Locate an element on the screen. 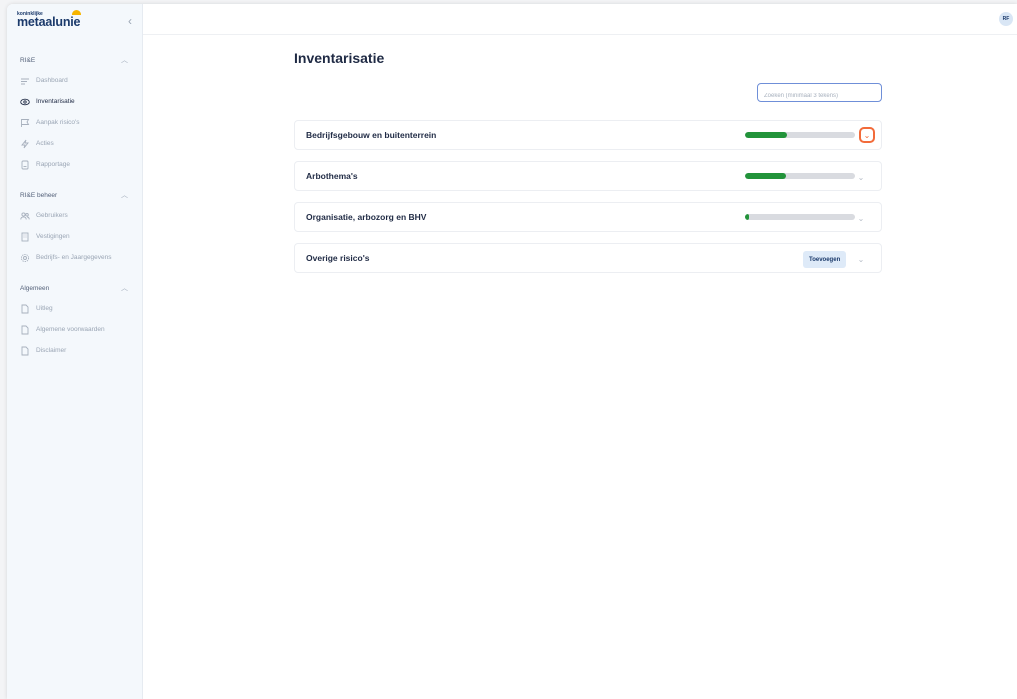 The height and width of the screenshot is (699, 1017). sidebar-item-label: Algemene voorwaarden is located at coordinates (70, 329).